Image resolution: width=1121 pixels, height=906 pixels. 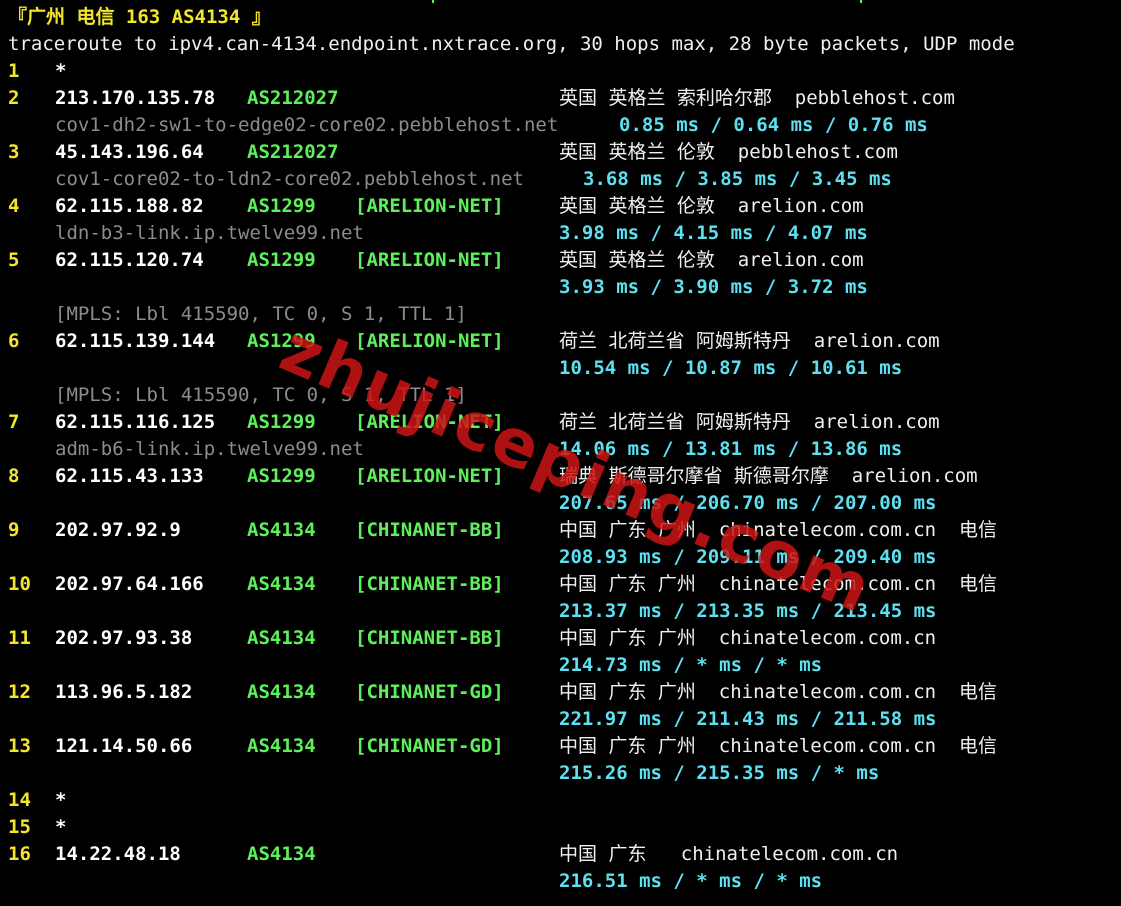 What do you see at coordinates (118, 530) in the screenshot?
I see `hop-ip: 202.97.92.9` at bounding box center [118, 530].